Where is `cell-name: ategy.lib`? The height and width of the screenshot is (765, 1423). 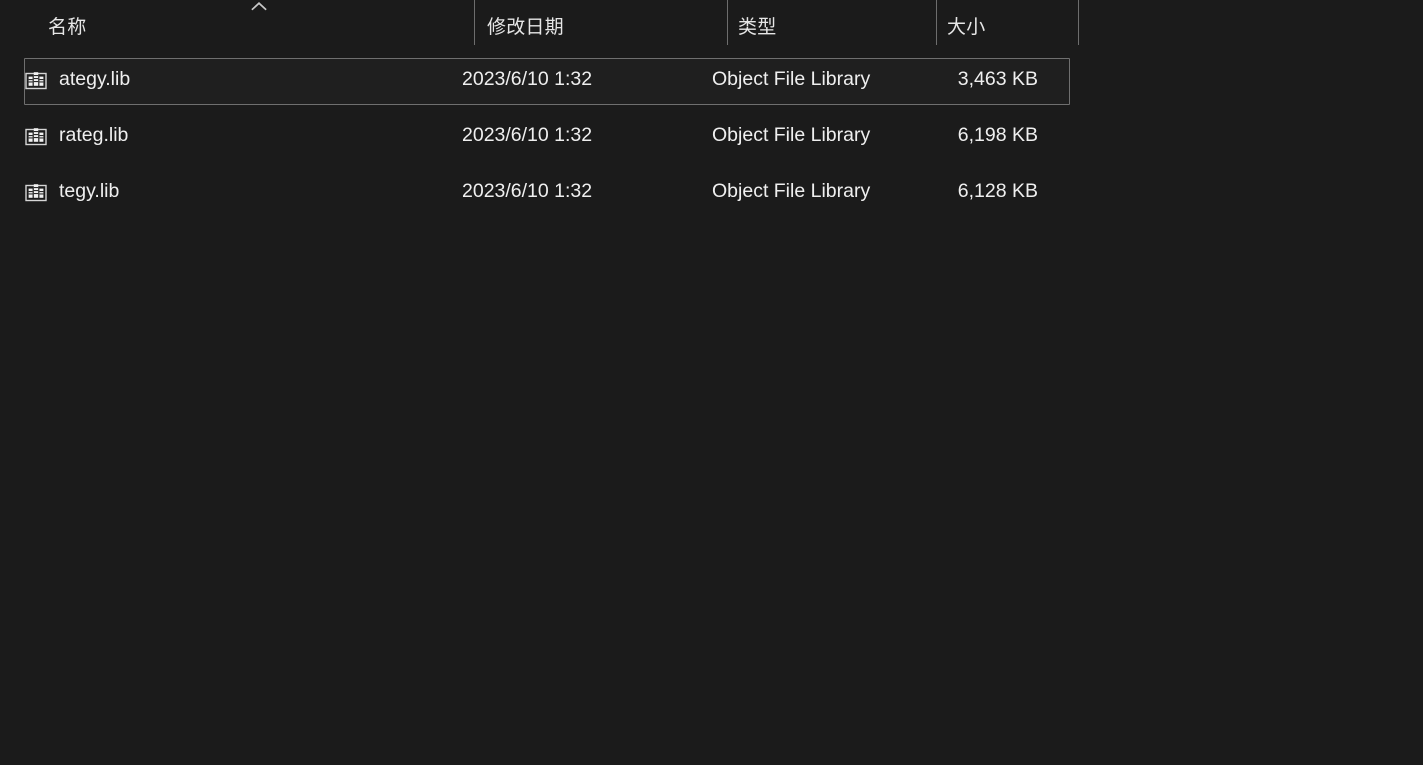 cell-name: ategy.lib is located at coordinates (77, 79).